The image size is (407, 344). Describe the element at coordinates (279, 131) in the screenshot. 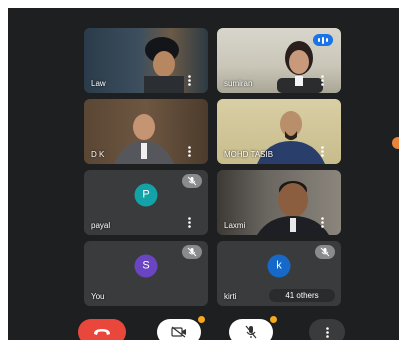

I see `participant-tile-mohd-tasib: MOHD TASIB` at that location.